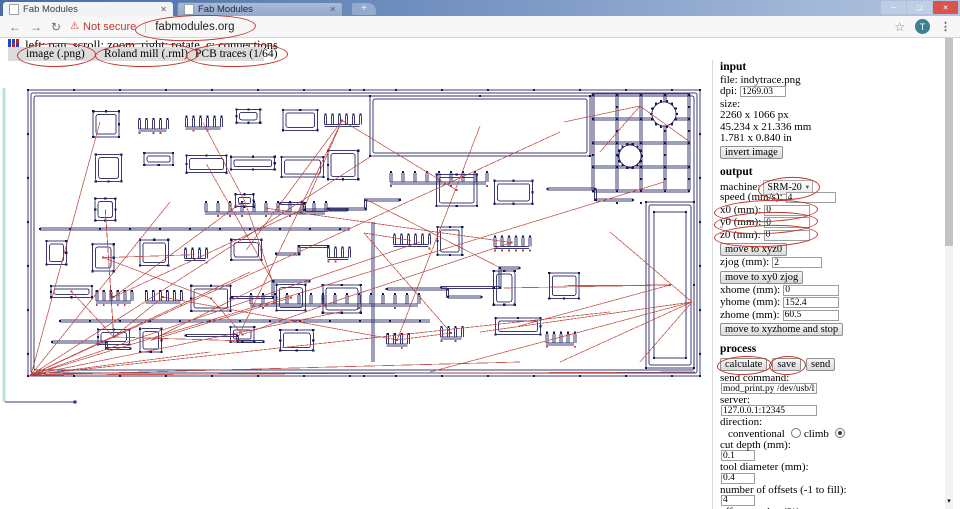 Image resolution: width=960 pixels, height=509 pixels. What do you see at coordinates (745, 262) in the screenshot?
I see `zjog-label: zjog (mm):` at bounding box center [745, 262].